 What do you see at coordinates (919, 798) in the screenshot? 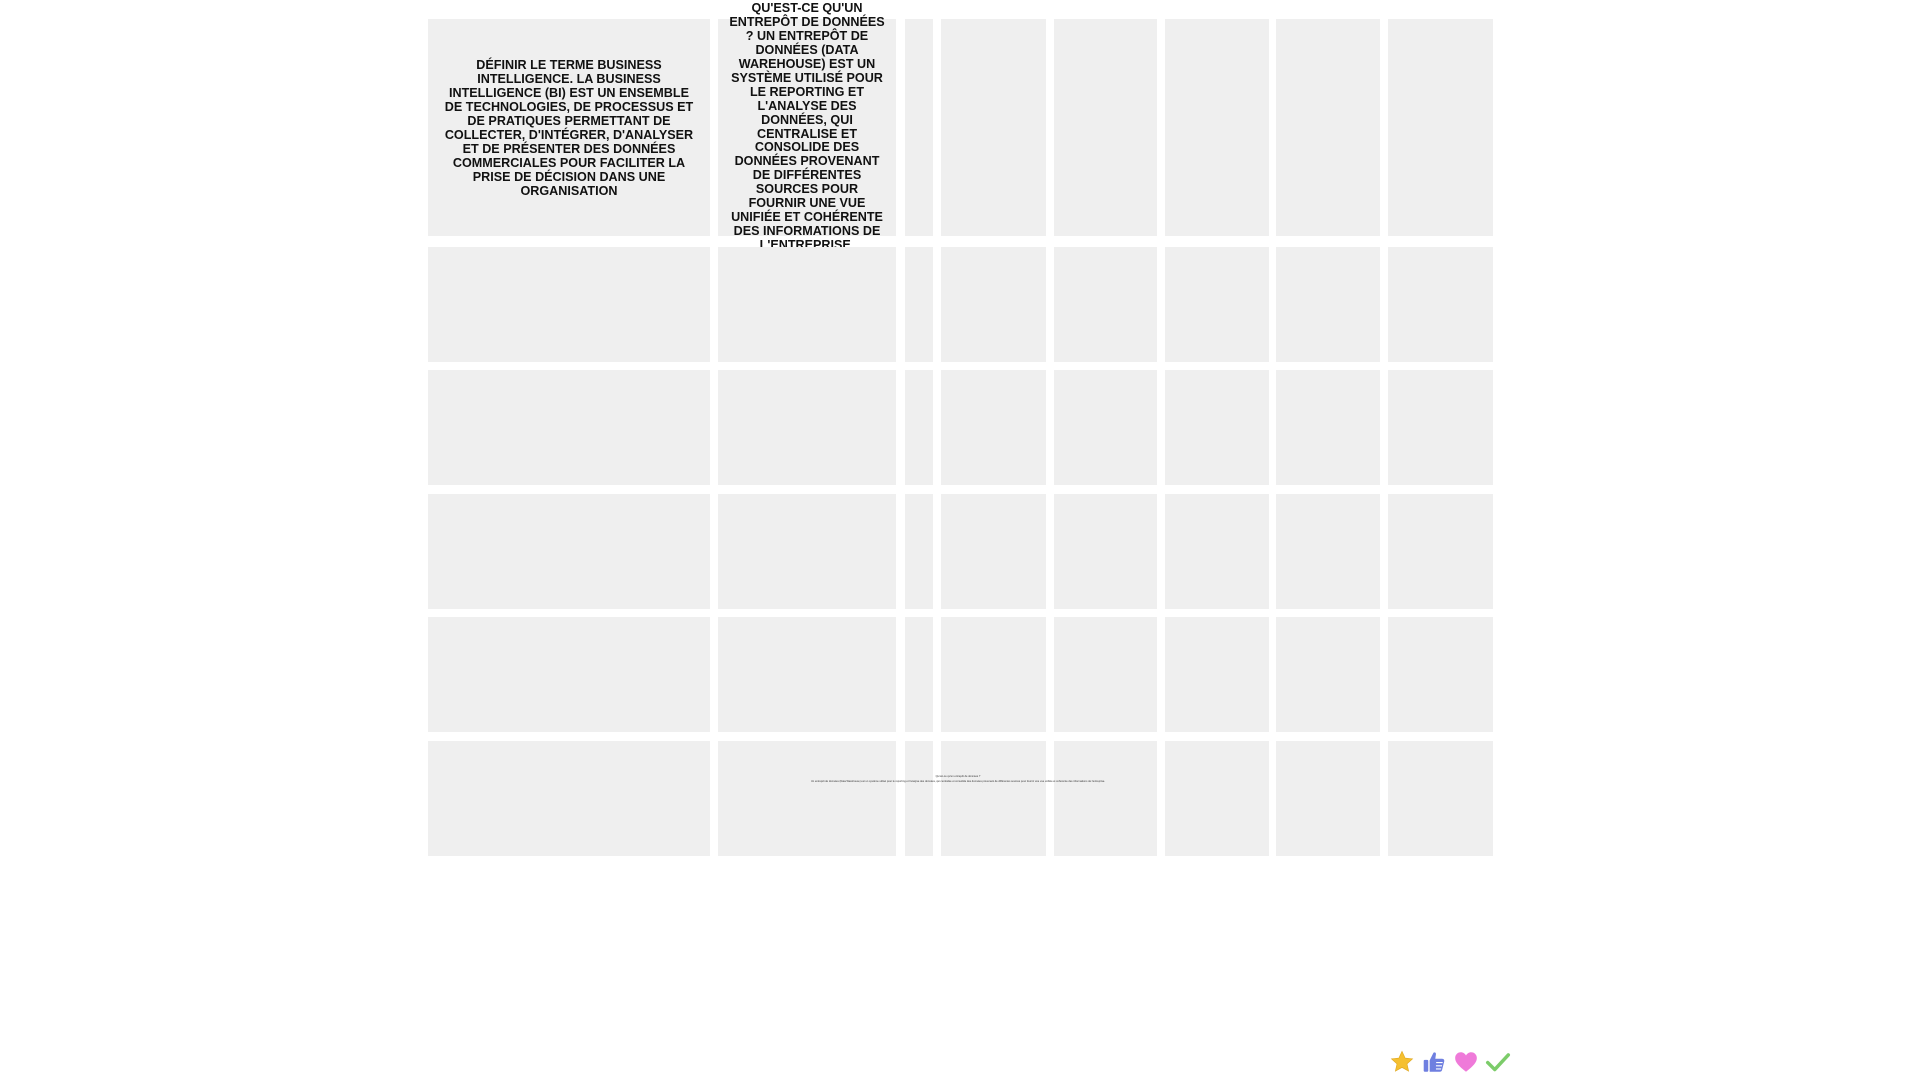
I see `grid-cell-r6-c3` at bounding box center [919, 798].